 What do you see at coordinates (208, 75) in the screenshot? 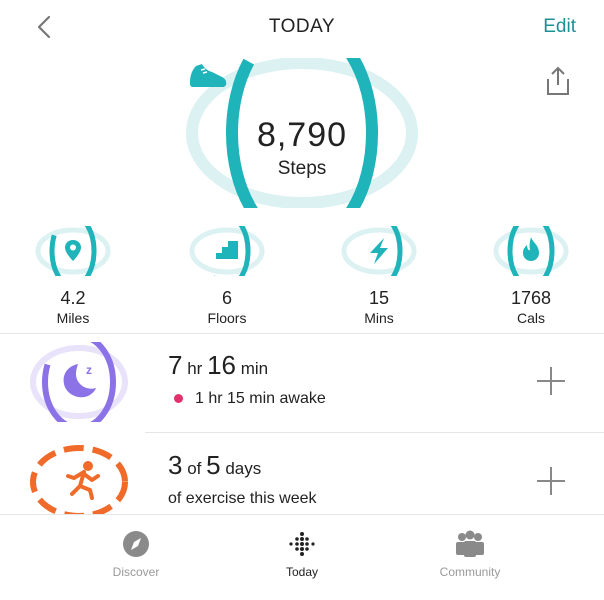
I see `shoe-icon` at bounding box center [208, 75].